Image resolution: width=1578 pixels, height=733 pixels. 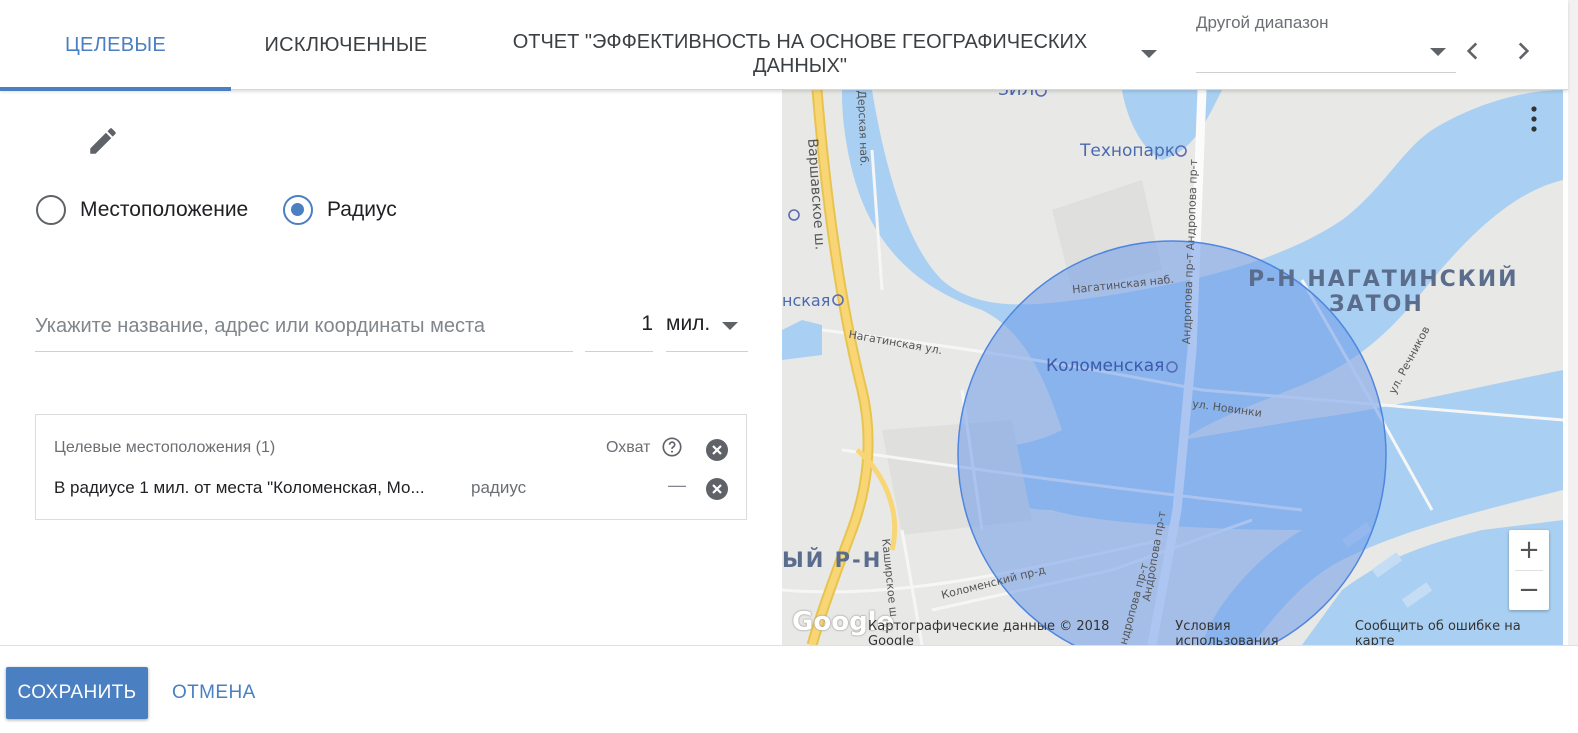 What do you see at coordinates (1383, 279) in the screenshot?
I see `map-label-district-line-1: Р-Н НАГАТИНСКИЙ` at bounding box center [1383, 279].